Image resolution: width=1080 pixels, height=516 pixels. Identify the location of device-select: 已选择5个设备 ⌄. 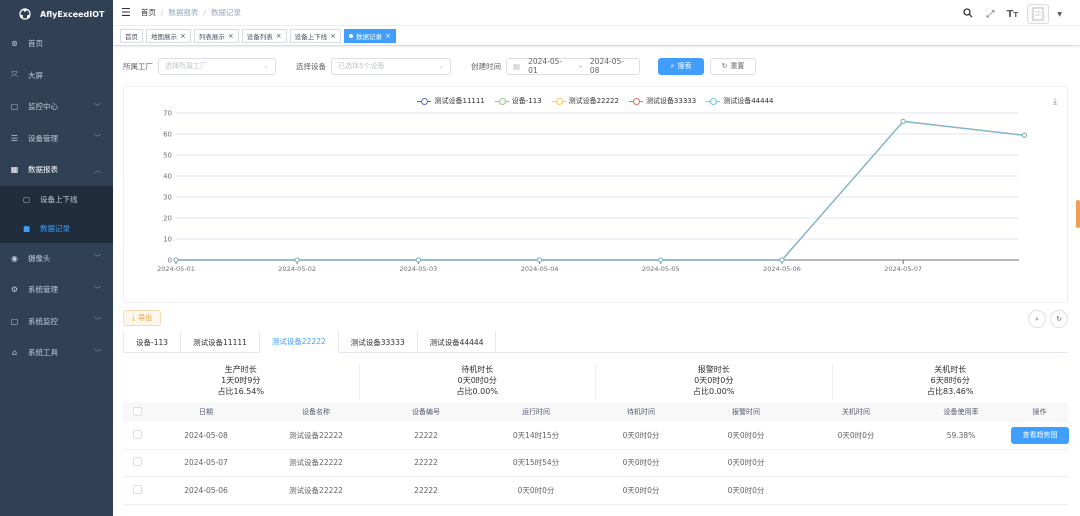
(391, 66).